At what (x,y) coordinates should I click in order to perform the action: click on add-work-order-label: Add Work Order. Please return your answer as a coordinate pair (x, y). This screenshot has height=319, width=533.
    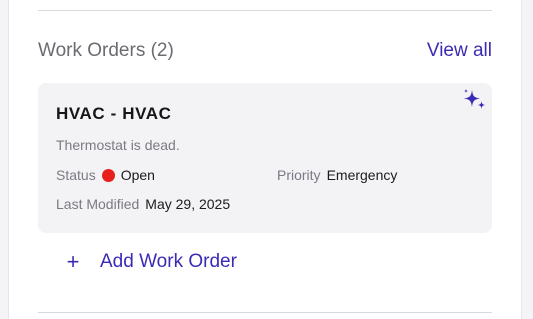
    Looking at the image, I should click on (168, 261).